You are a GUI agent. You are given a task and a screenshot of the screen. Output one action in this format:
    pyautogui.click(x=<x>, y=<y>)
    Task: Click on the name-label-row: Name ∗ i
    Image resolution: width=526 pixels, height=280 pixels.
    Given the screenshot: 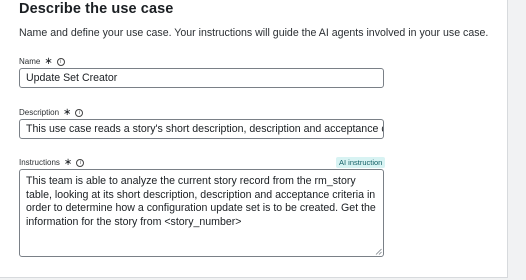 What is the action you would take?
    pyautogui.click(x=42, y=61)
    